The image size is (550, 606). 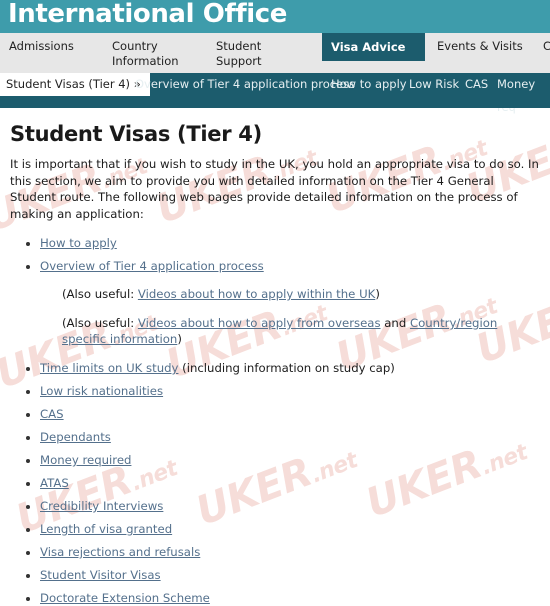 I want to click on resource-link: Time limits on UK study, so click(x=109, y=368).